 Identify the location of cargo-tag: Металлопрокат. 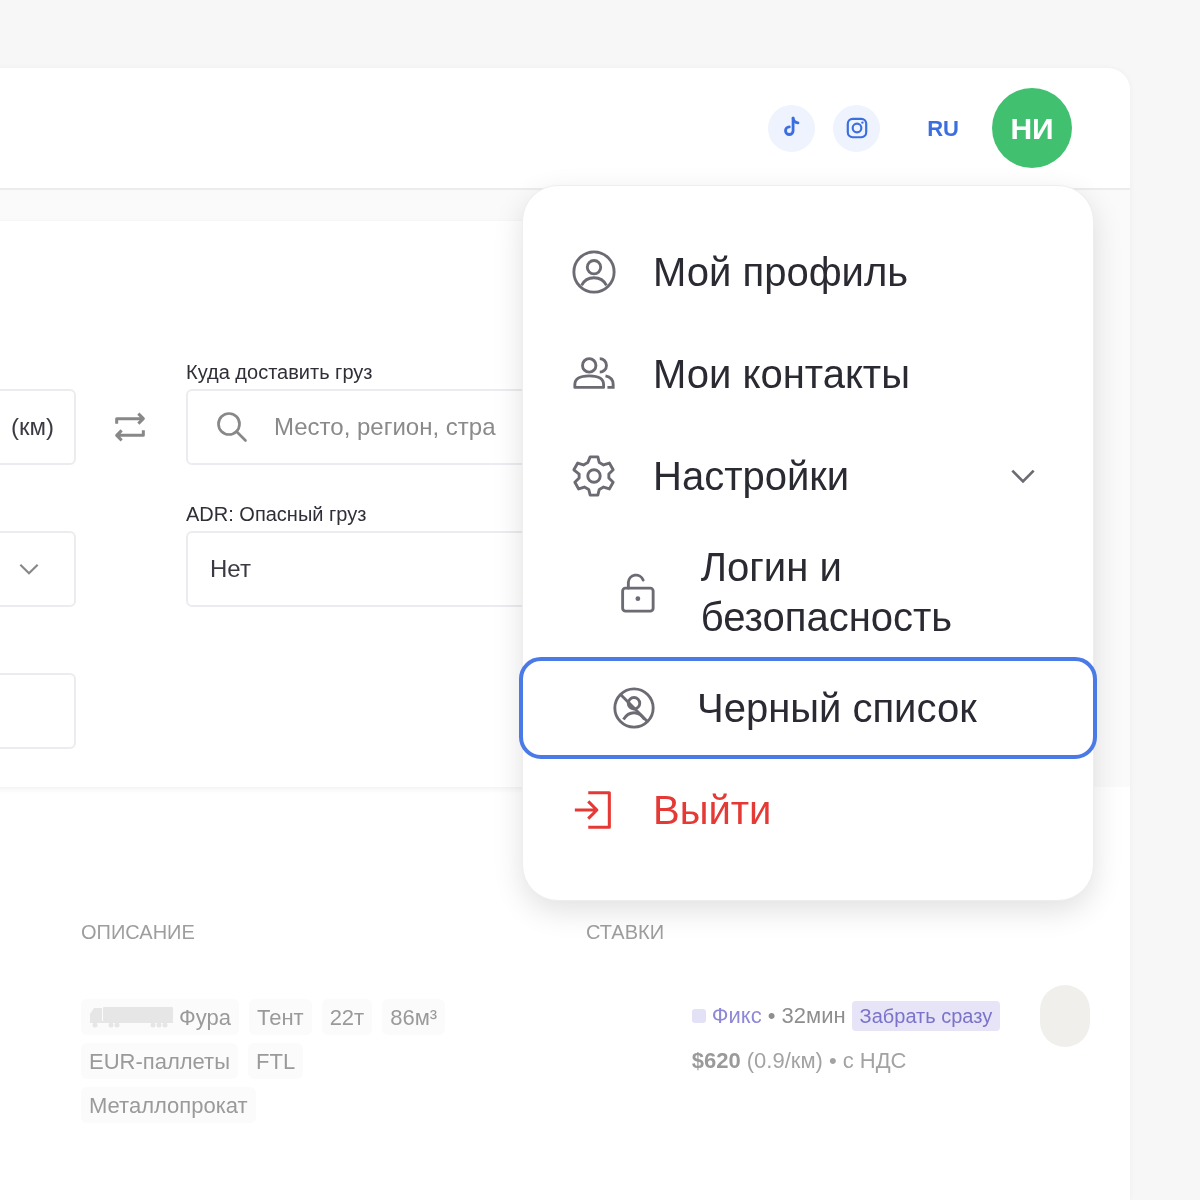
(168, 1105).